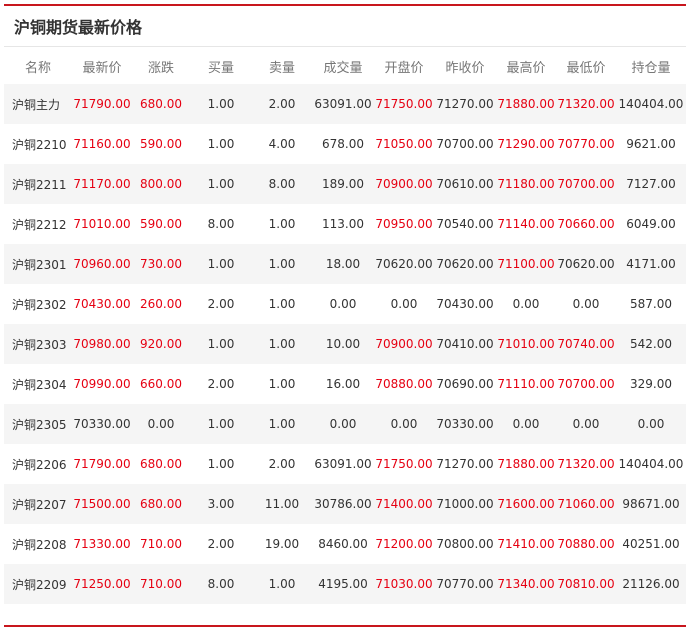 This screenshot has width=690, height=632. Describe the element at coordinates (102, 584) in the screenshot. I see `last-price-cell: 71250.00` at that location.